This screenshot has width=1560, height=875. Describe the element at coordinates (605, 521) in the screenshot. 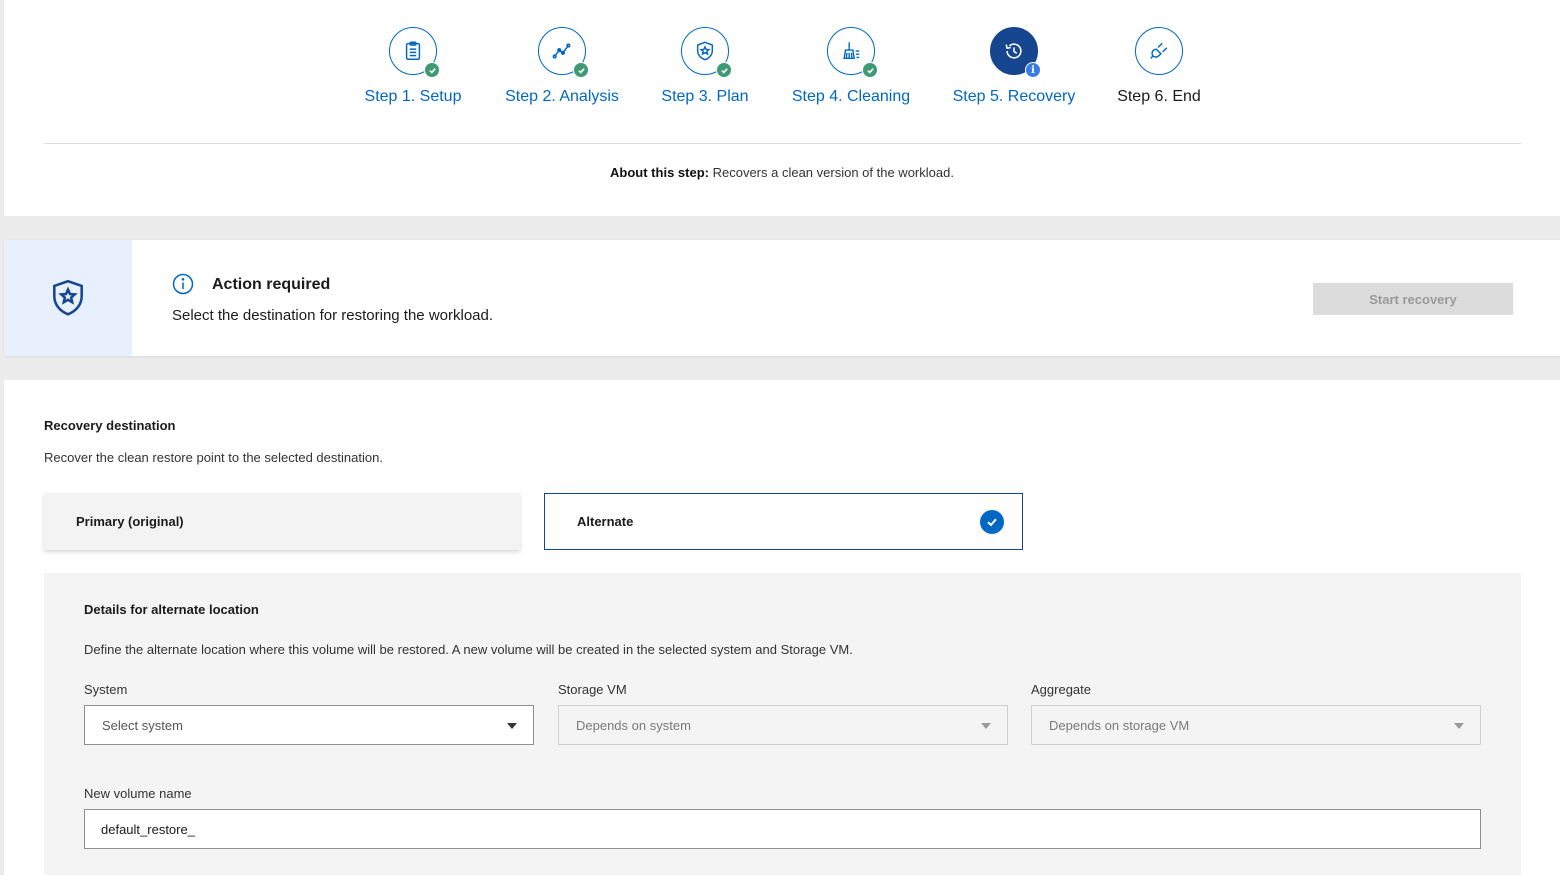

I see `option-label: Alternate` at that location.